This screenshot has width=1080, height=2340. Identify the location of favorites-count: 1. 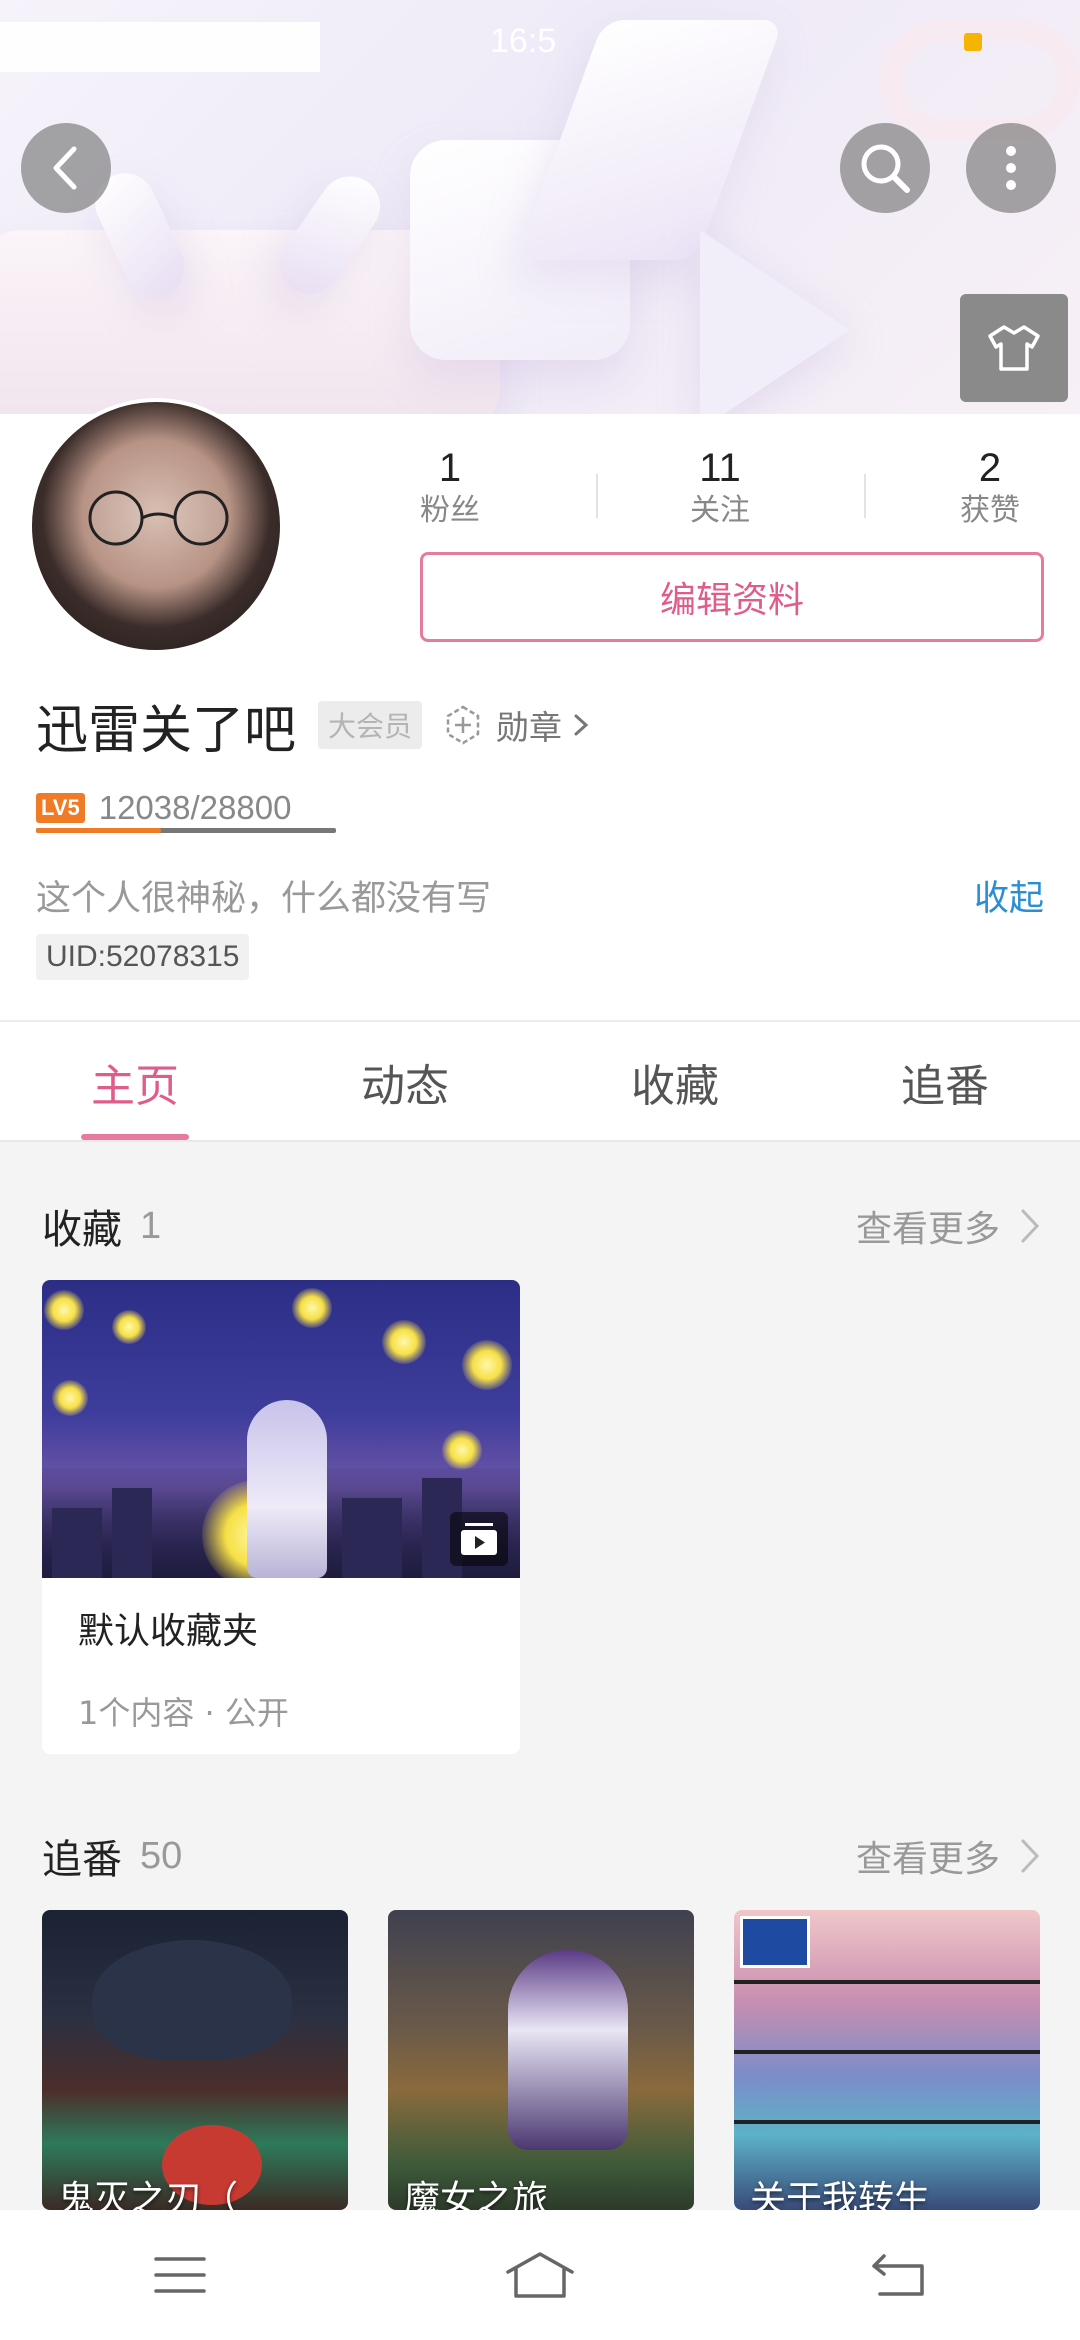
(151, 1225).